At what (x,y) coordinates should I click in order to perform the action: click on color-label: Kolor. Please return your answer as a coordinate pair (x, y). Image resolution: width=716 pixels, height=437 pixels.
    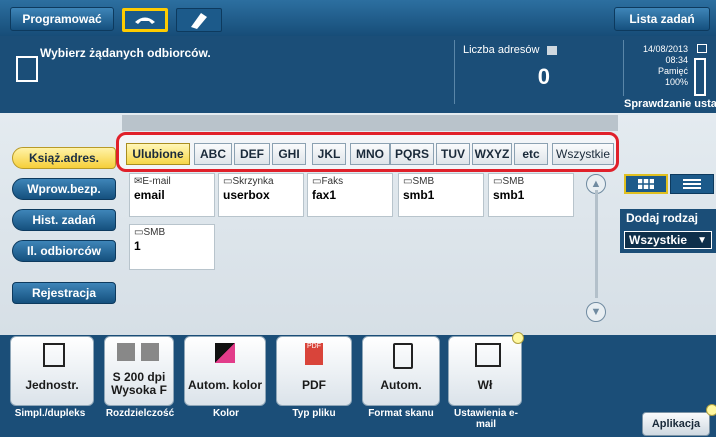
    Looking at the image, I should click on (226, 413).